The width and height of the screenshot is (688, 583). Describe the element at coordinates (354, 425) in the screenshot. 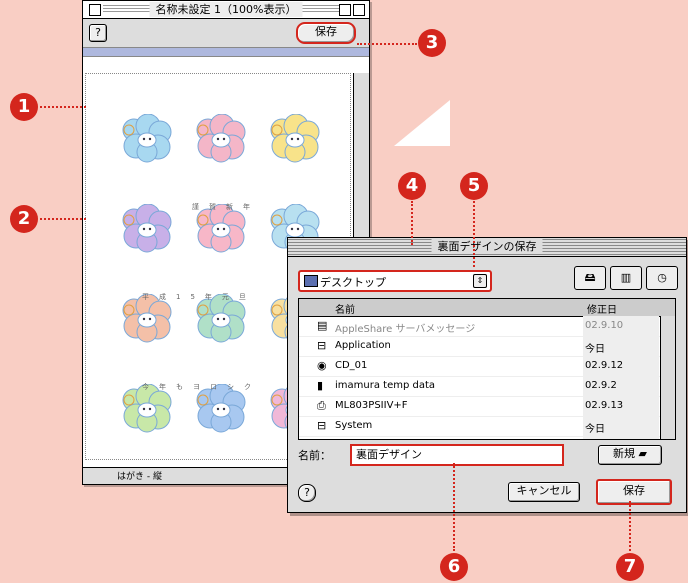

I see `file-name: System` at that location.